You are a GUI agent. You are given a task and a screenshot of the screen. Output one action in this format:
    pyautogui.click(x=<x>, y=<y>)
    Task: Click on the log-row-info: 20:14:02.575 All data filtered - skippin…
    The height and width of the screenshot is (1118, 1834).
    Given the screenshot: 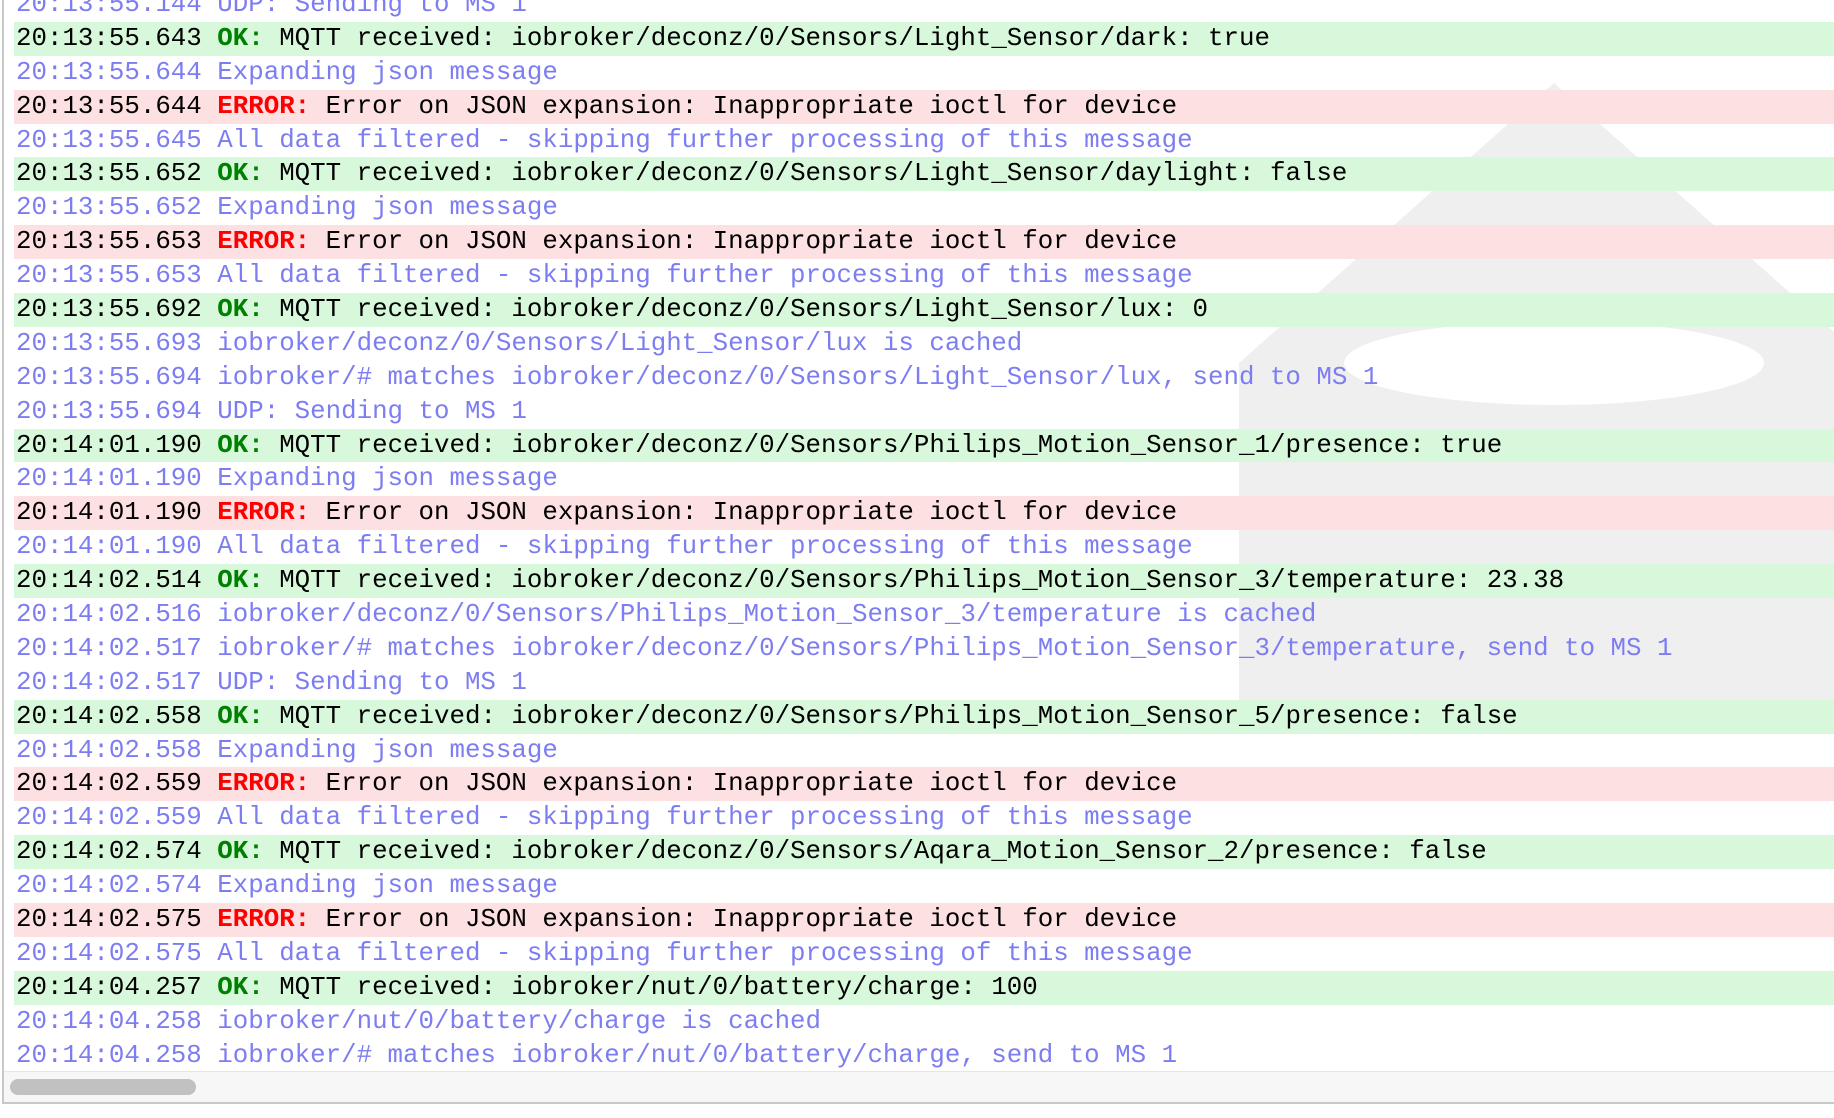 What is the action you would take?
    pyautogui.click(x=924, y=954)
    